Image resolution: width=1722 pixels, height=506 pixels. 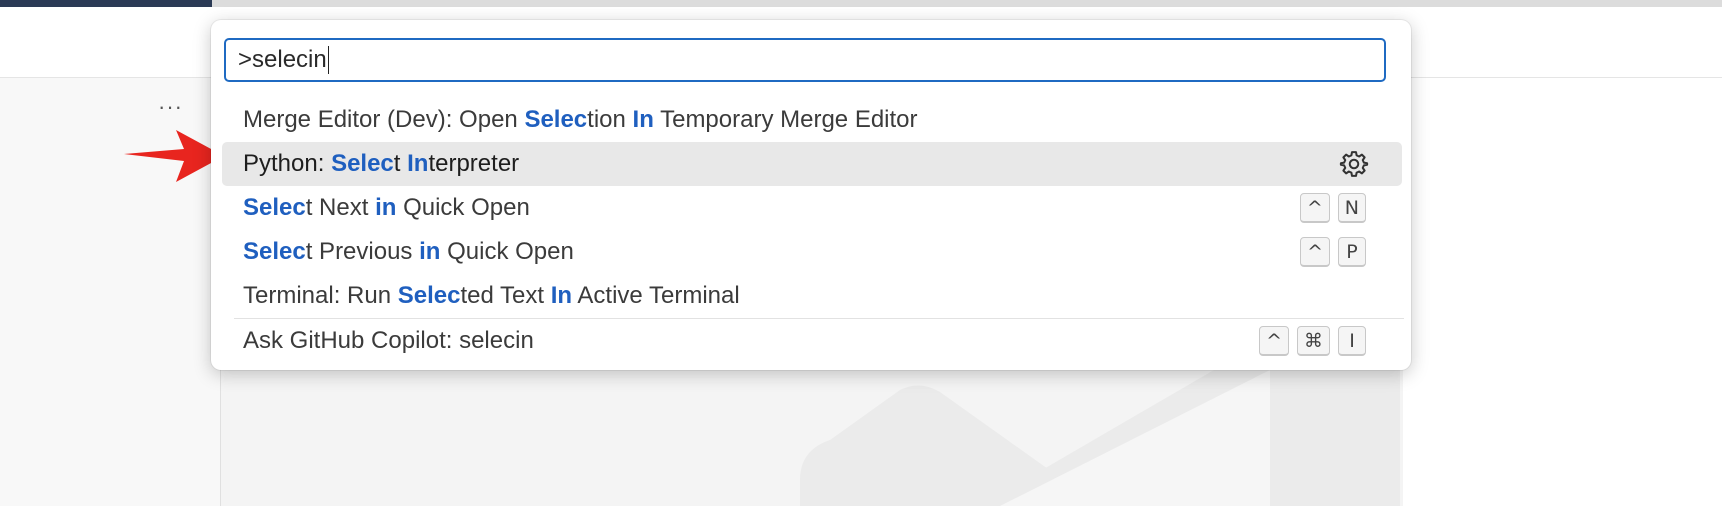 I want to click on keybinding: ^ P, so click(x=1333, y=252).